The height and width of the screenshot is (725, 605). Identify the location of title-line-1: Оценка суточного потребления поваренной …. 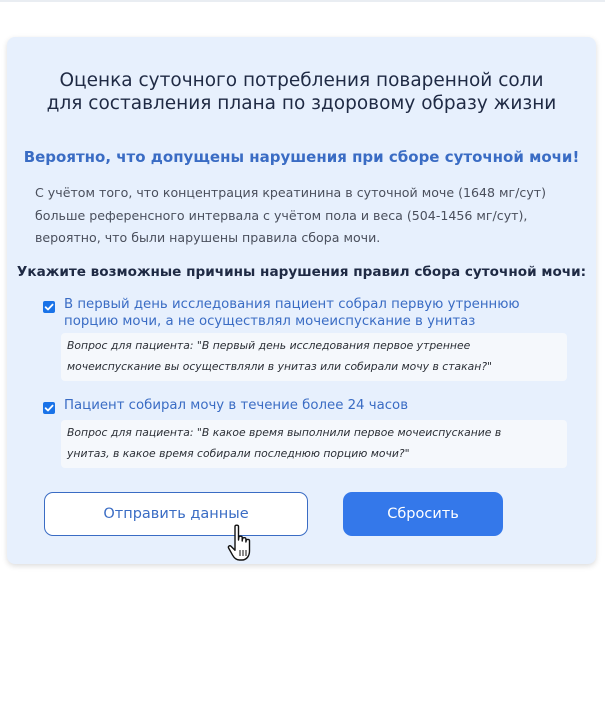
(301, 80).